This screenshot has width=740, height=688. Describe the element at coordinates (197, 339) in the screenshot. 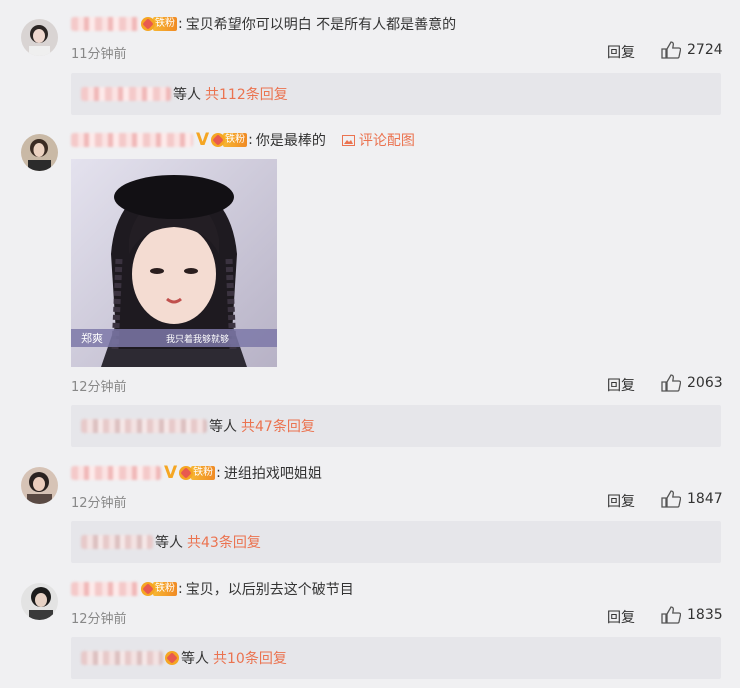

I see `photo-caption-right: 我只着我够就够` at that location.